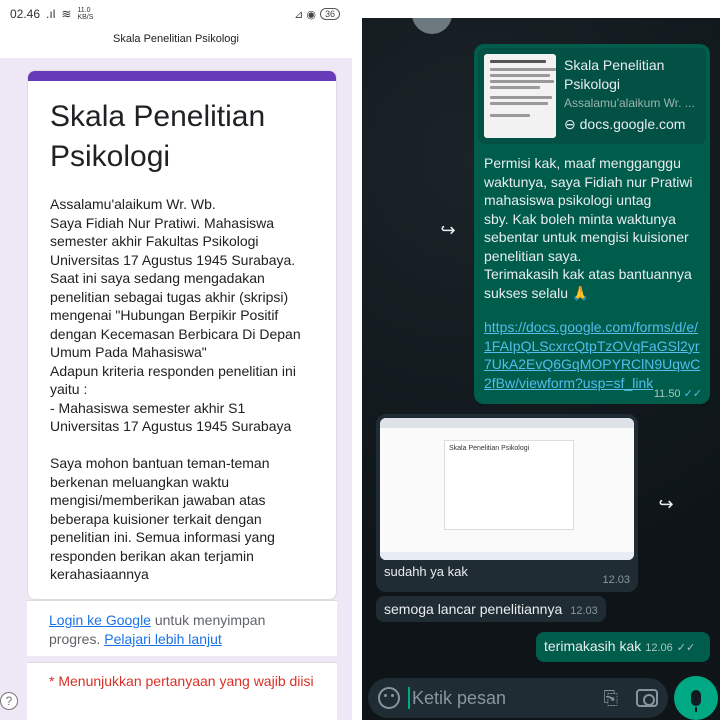 The image size is (720, 720). What do you see at coordinates (508, 698) in the screenshot?
I see `message-input: Ketik pesan` at bounding box center [508, 698].